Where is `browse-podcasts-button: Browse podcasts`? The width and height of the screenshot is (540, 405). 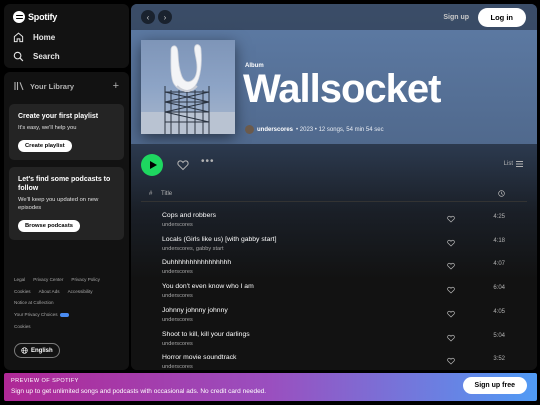 browse-podcasts-button: Browse podcasts is located at coordinates (49, 225).